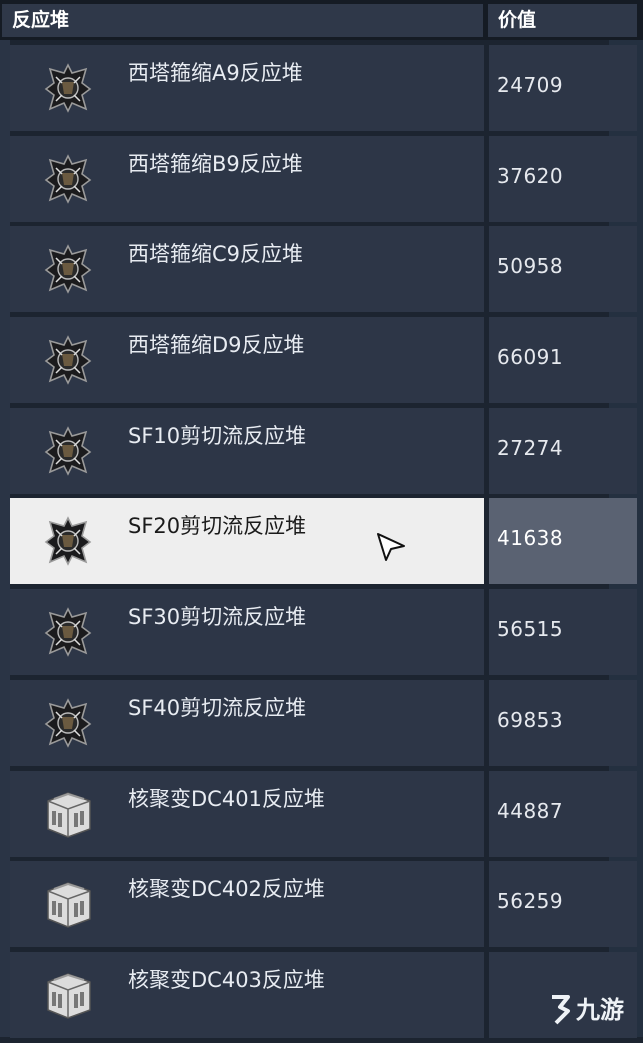 Image resolution: width=643 pixels, height=1043 pixels. I want to click on reactor-name: 西塔箍缩A9反应堆, so click(215, 73).